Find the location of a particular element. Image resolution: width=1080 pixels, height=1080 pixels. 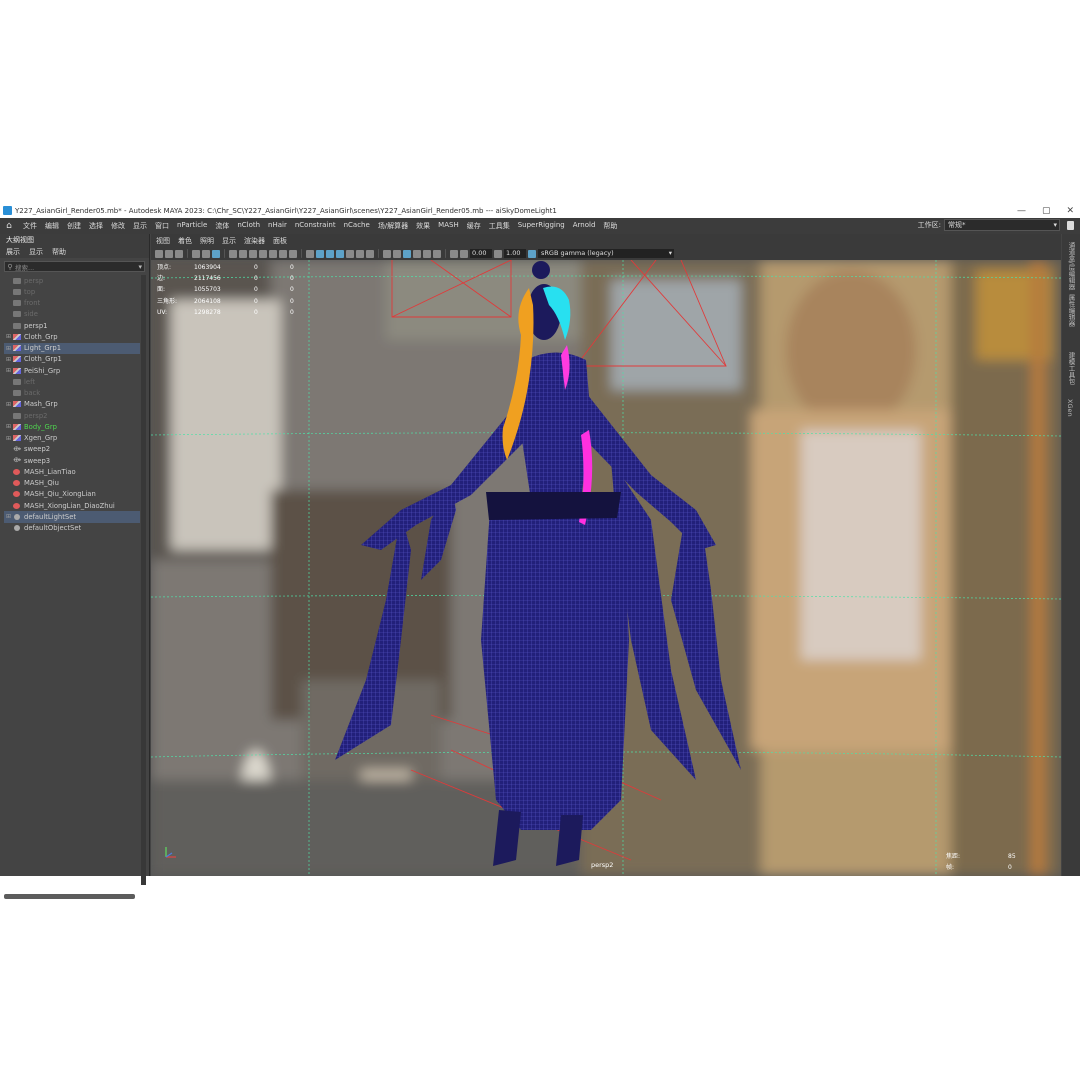

gamma-icon is located at coordinates (498, 253).